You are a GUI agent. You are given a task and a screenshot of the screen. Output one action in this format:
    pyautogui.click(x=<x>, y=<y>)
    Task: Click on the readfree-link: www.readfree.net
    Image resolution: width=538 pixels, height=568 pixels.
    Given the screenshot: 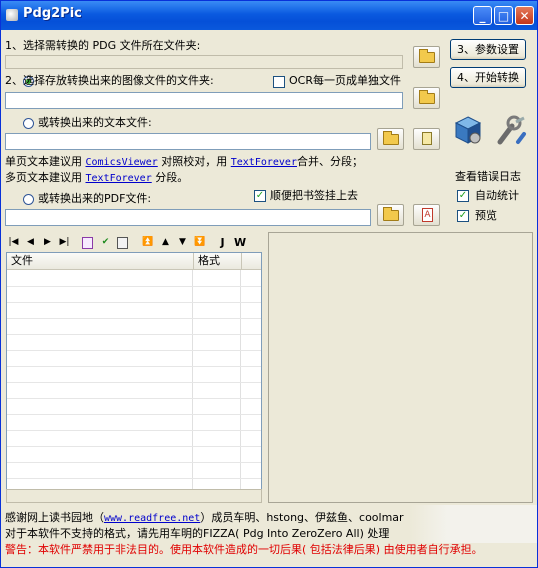 What is the action you would take?
    pyautogui.click(x=152, y=518)
    